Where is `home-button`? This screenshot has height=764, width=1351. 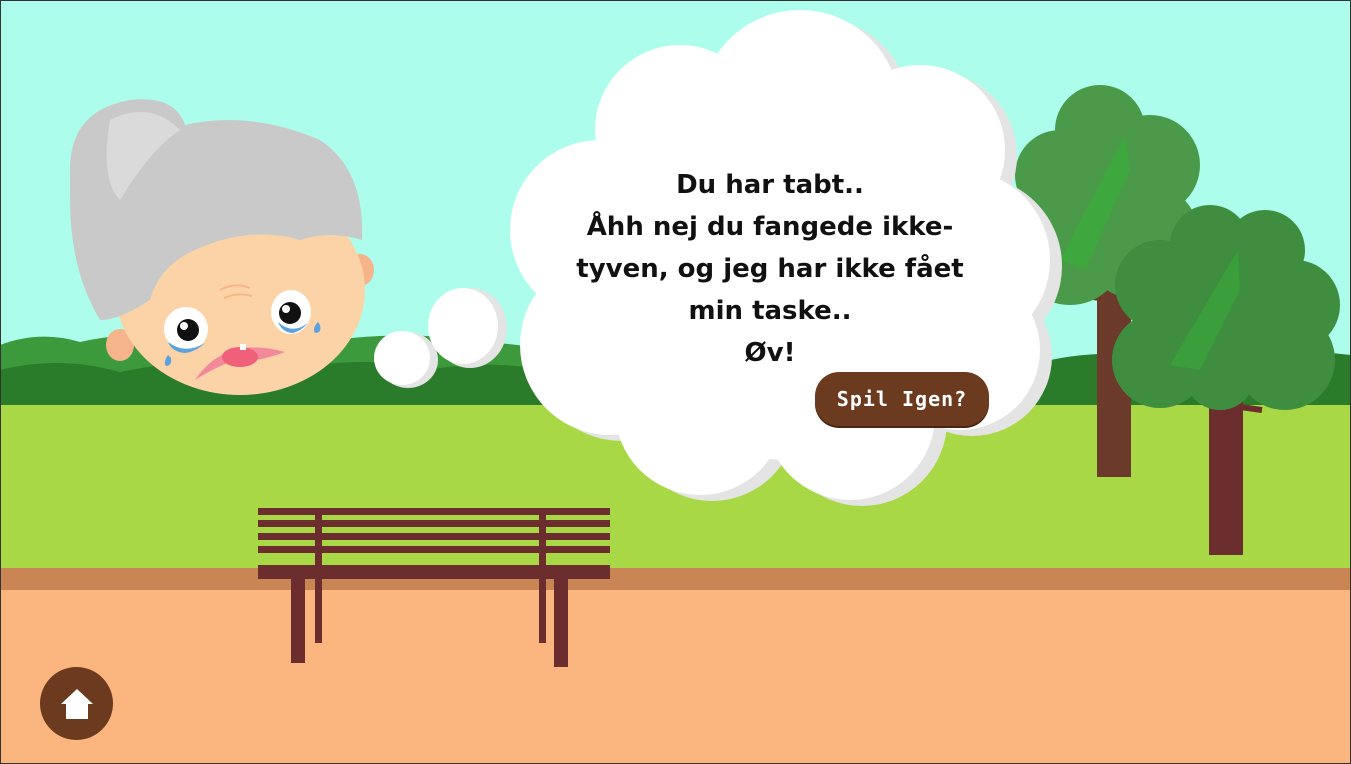
home-button is located at coordinates (76, 703).